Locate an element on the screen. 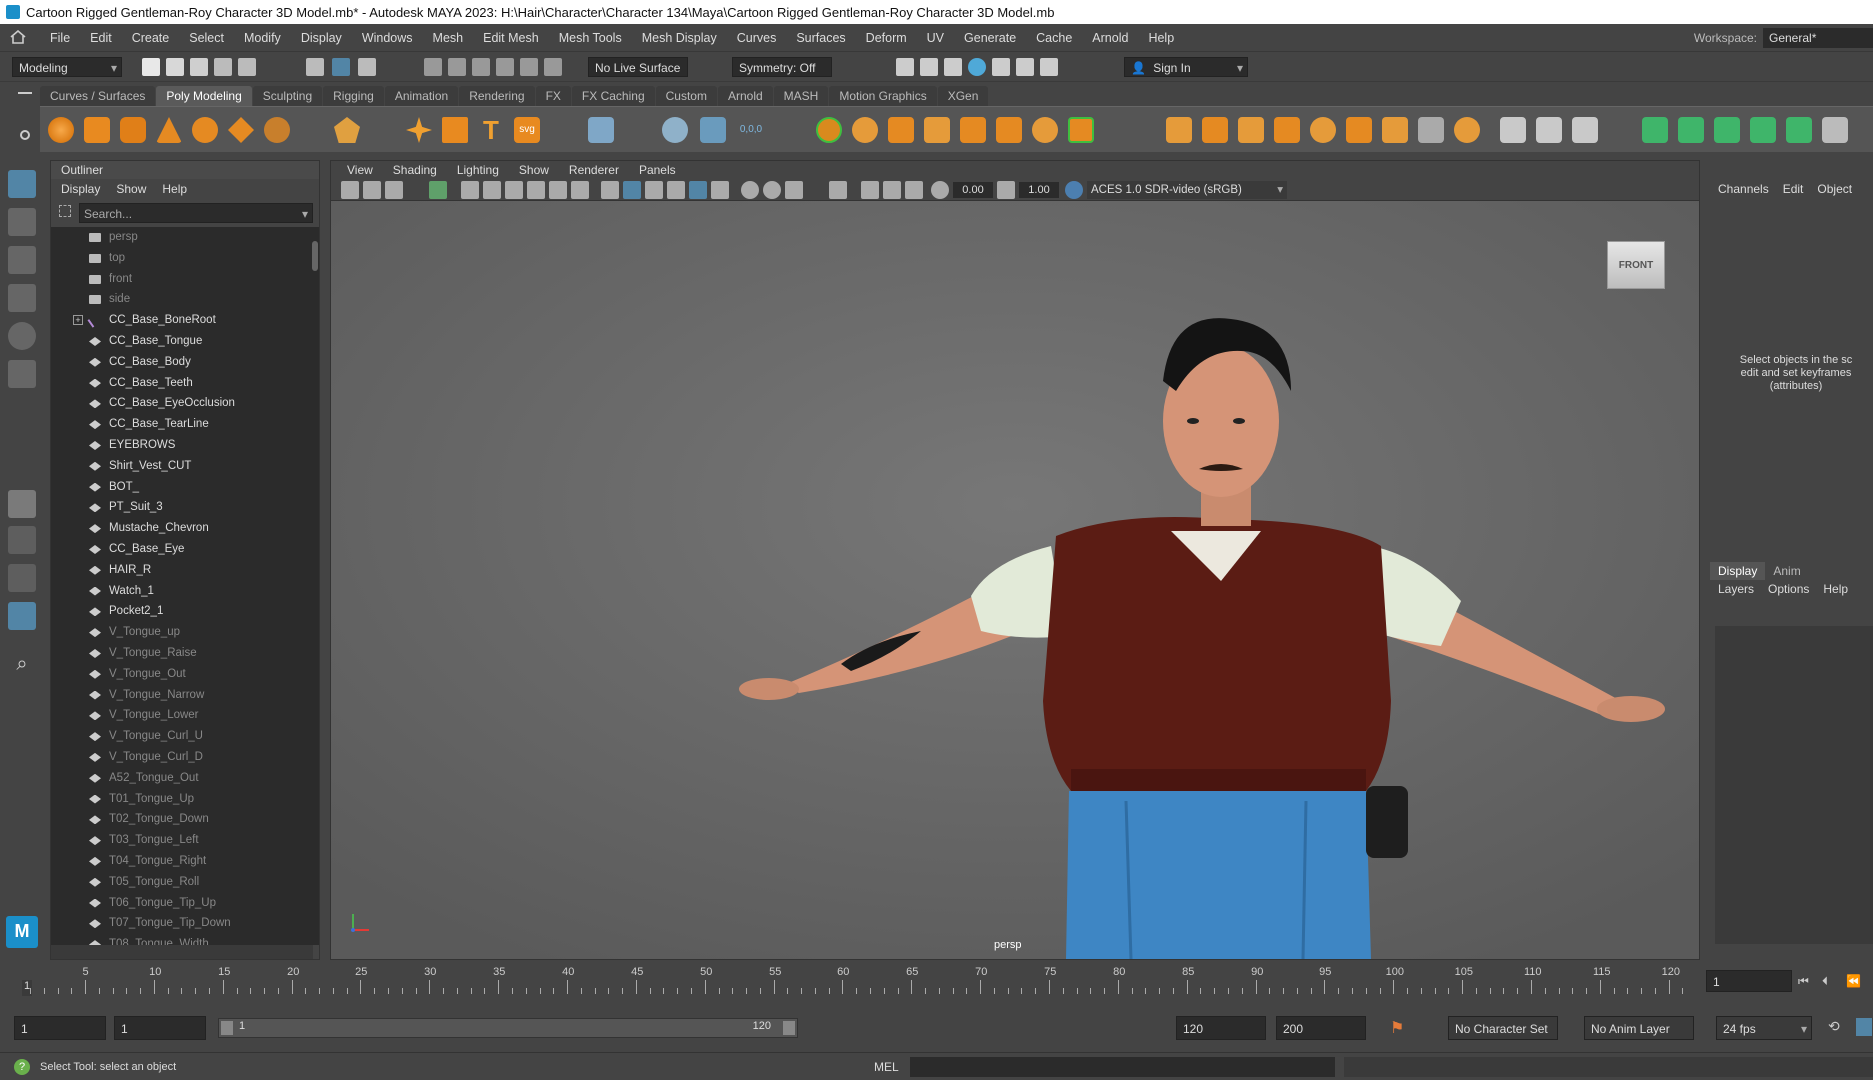 This screenshot has height=1080, width=1873. bevel-icon is located at coordinates (1081, 130).